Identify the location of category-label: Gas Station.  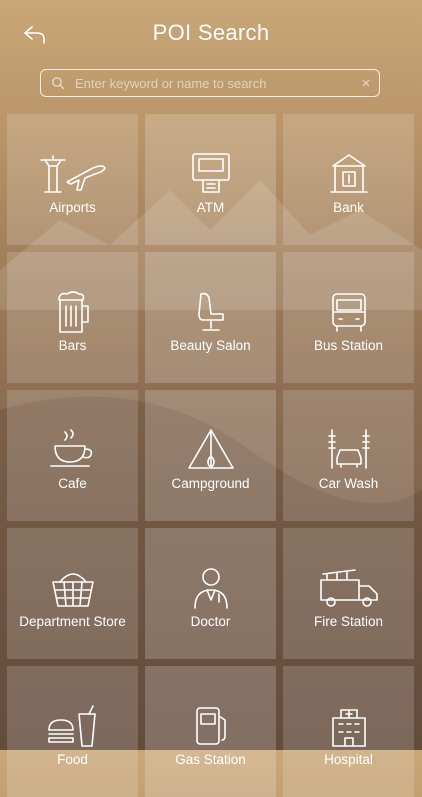
(210, 759).